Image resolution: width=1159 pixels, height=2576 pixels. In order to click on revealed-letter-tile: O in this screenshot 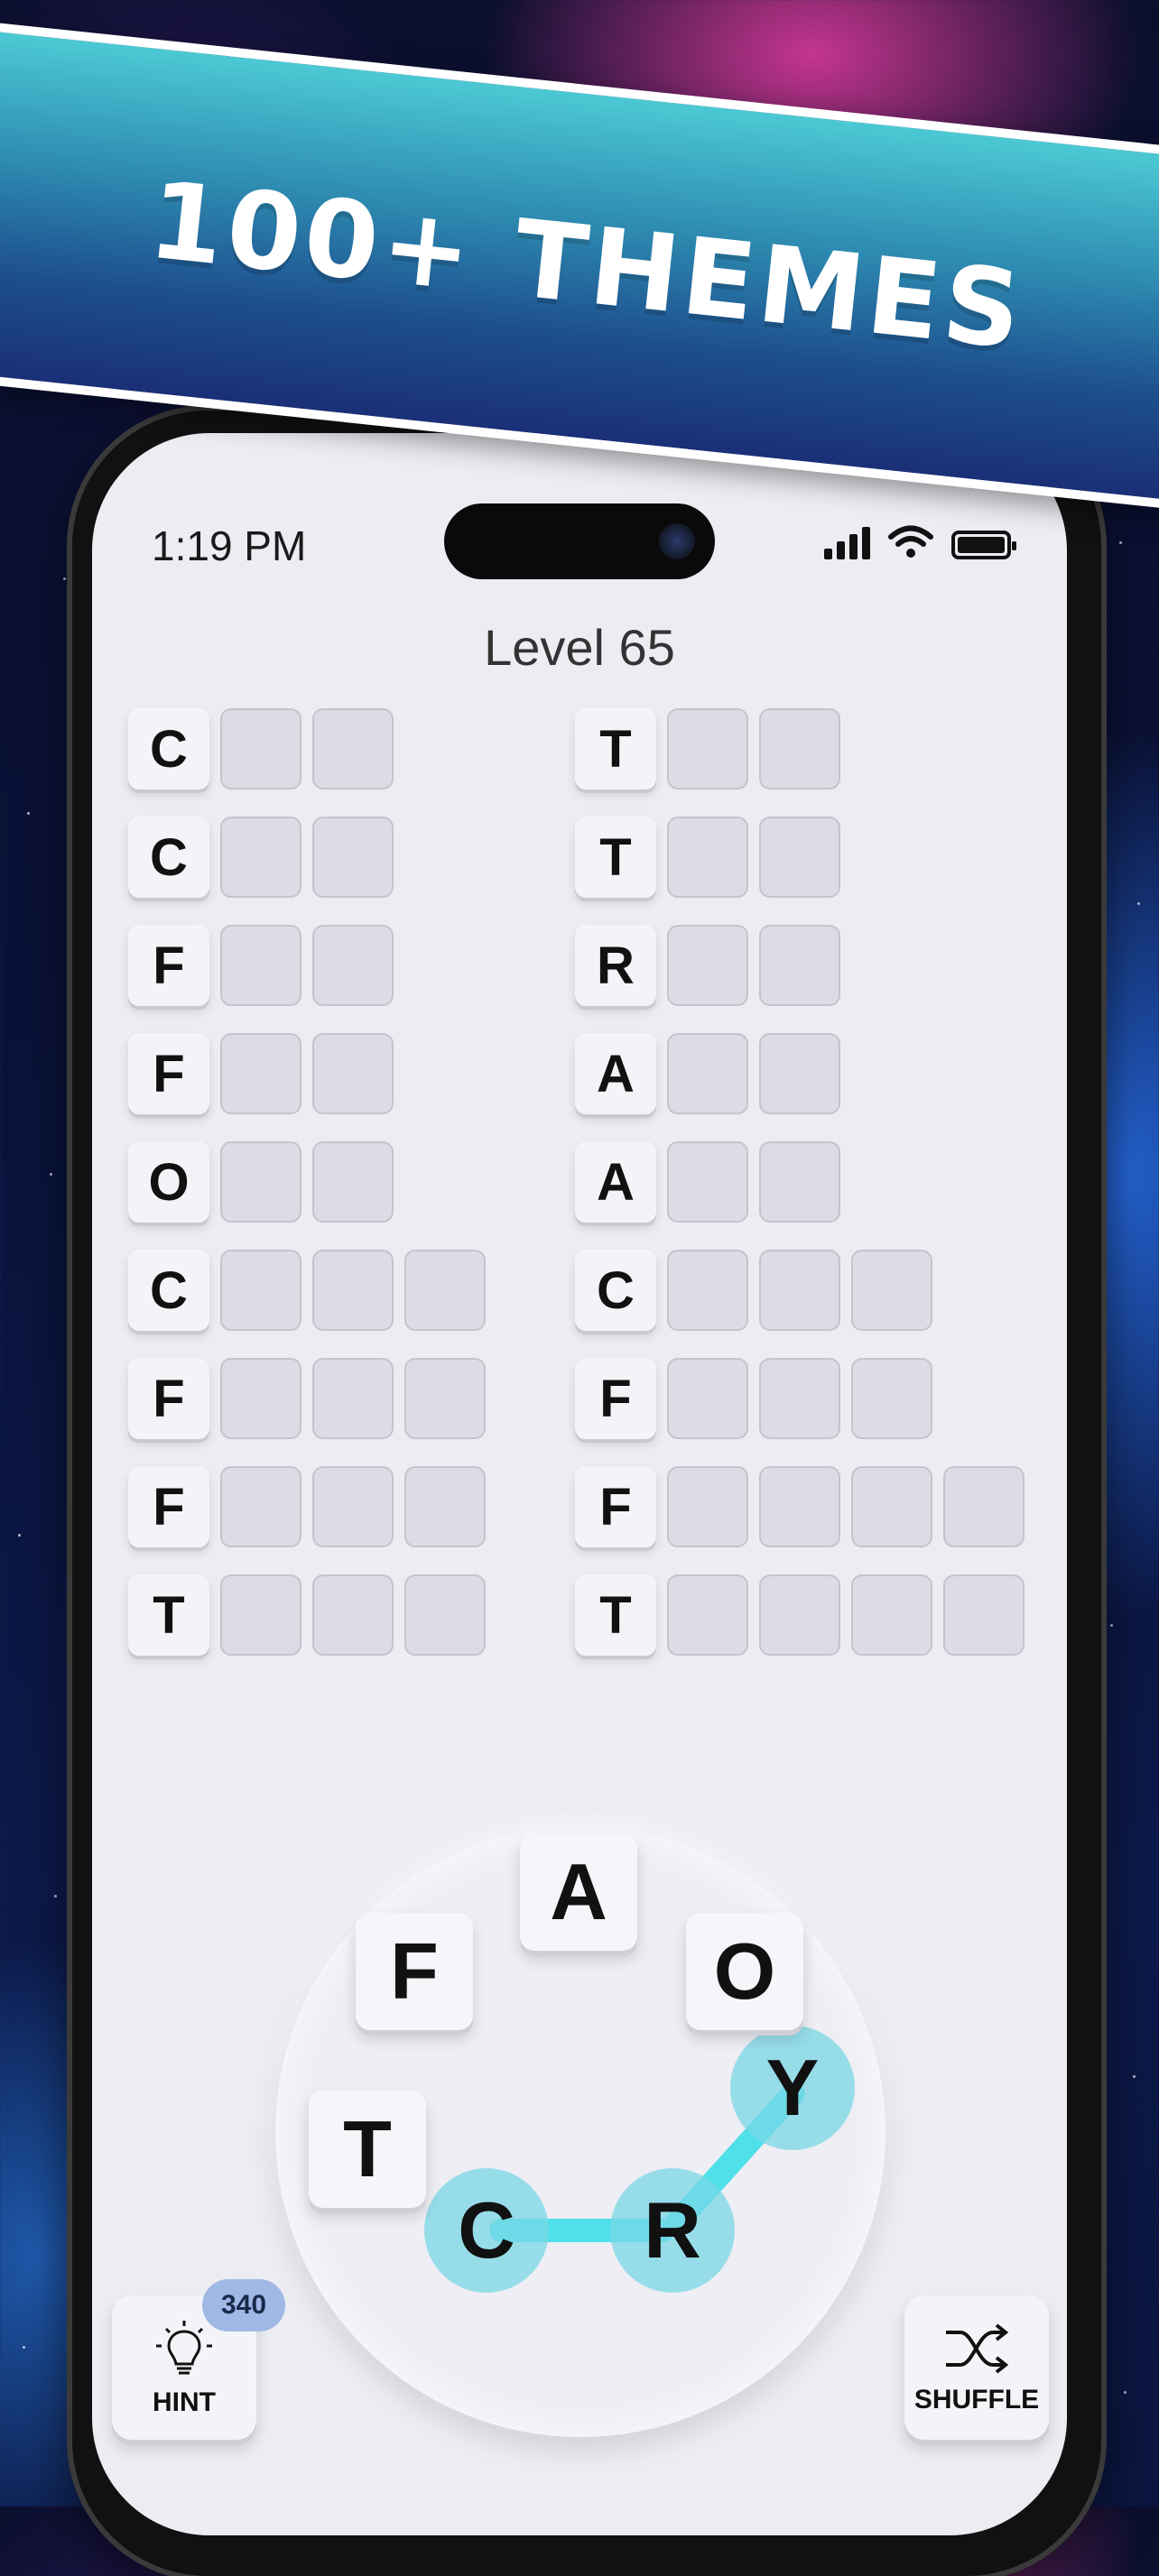, I will do `click(168, 1182)`.